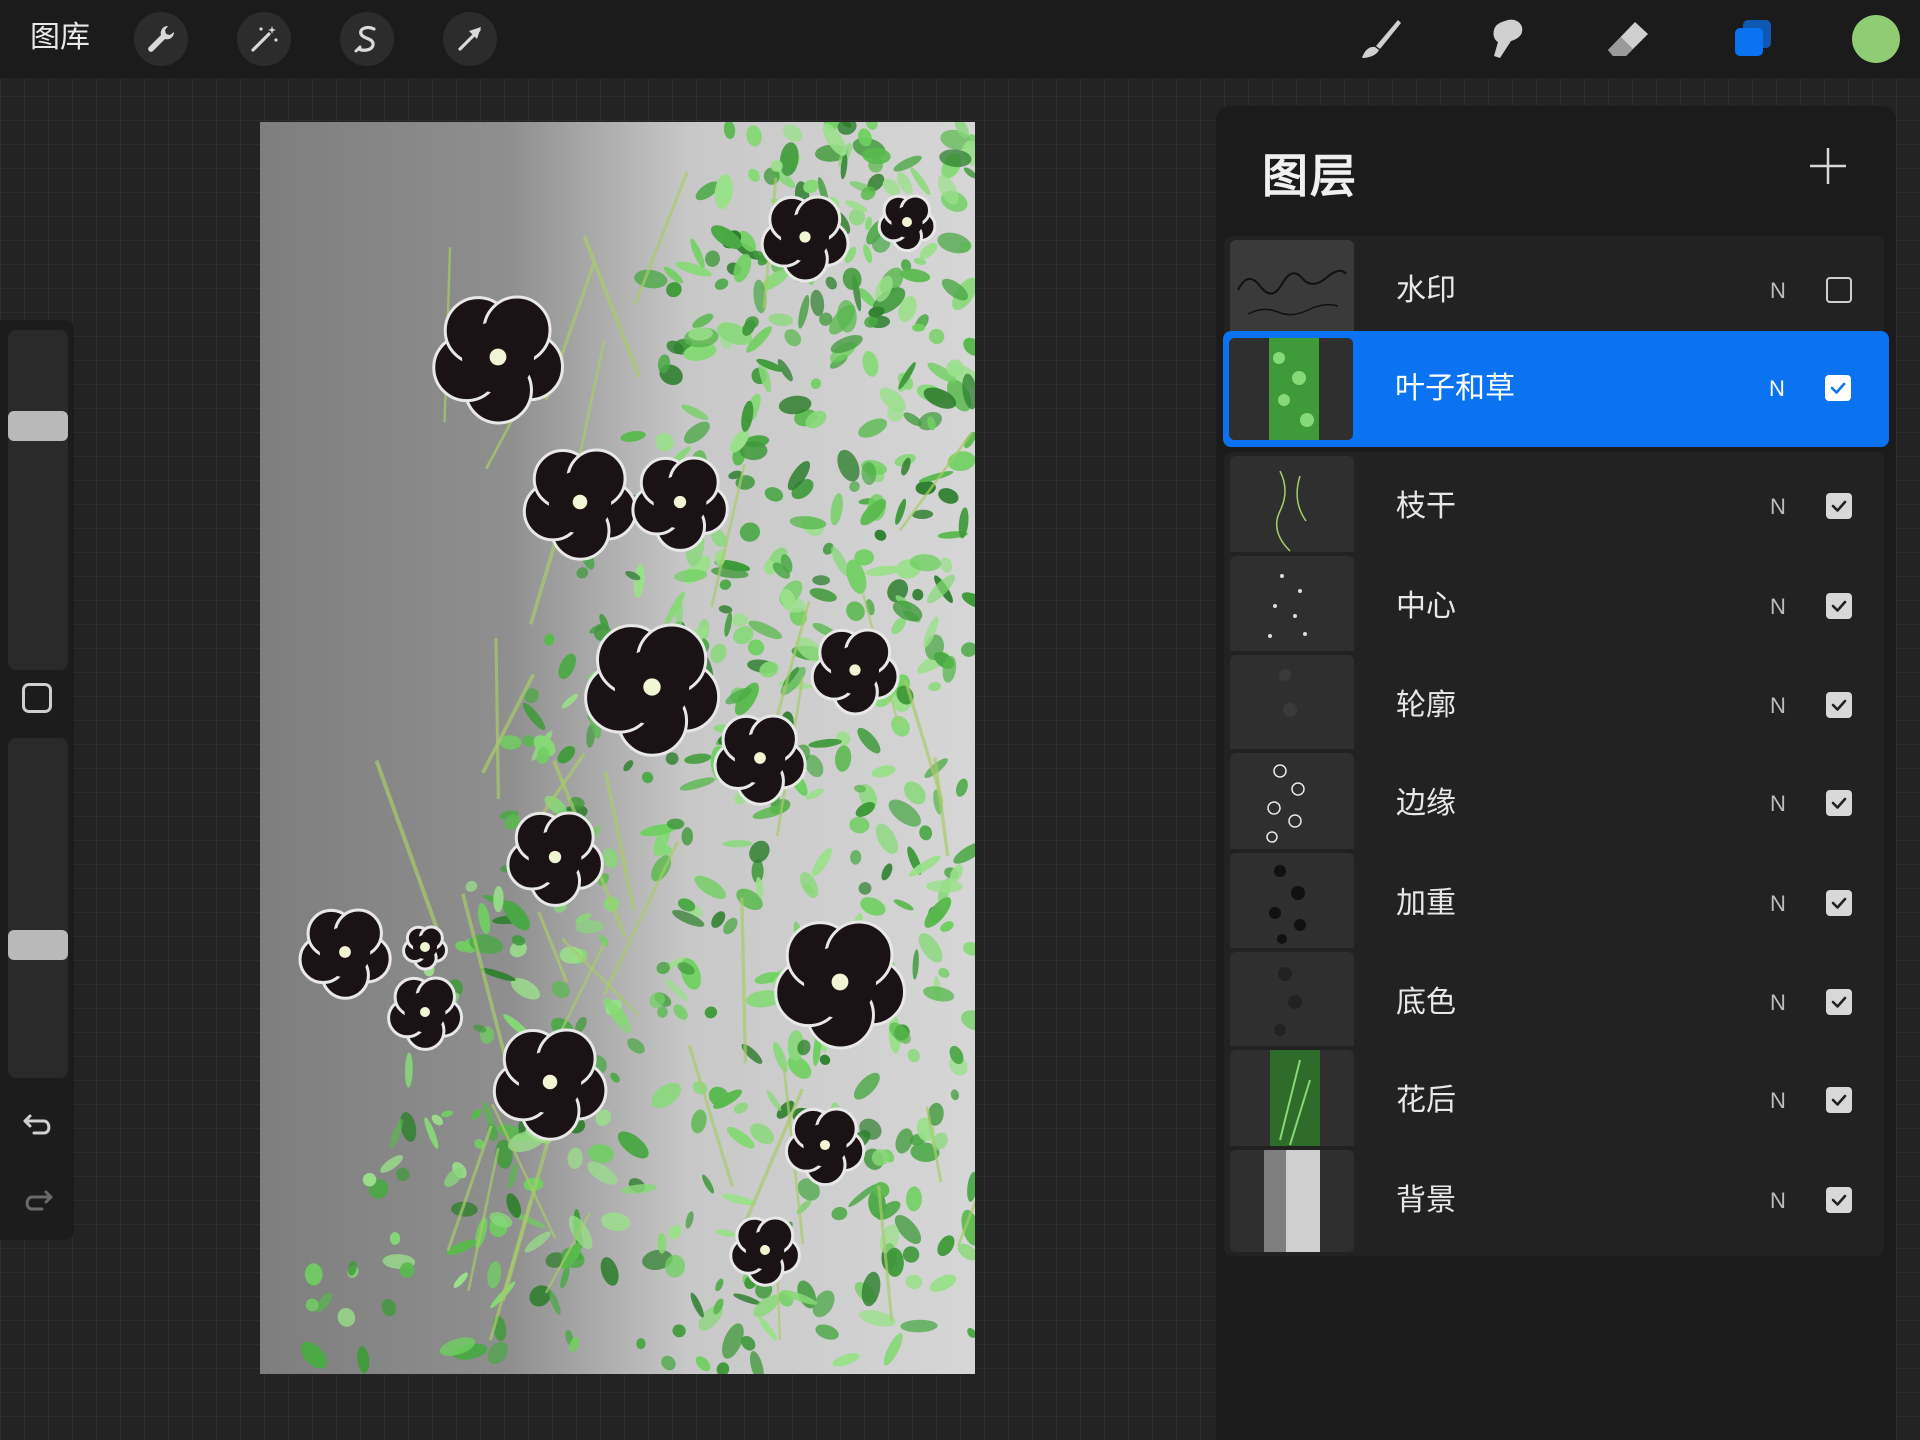  I want to click on selection-button, so click(367, 39).